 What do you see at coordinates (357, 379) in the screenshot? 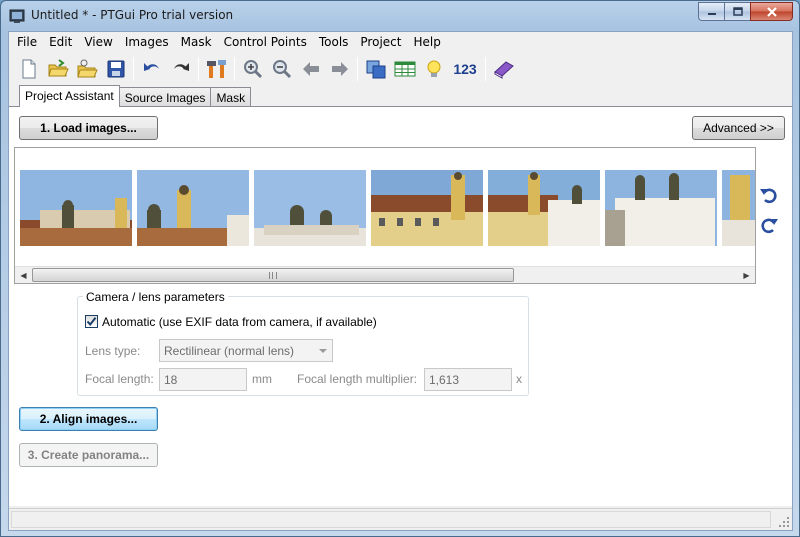
I see `multiplier-label: Focal length multiplier:` at bounding box center [357, 379].